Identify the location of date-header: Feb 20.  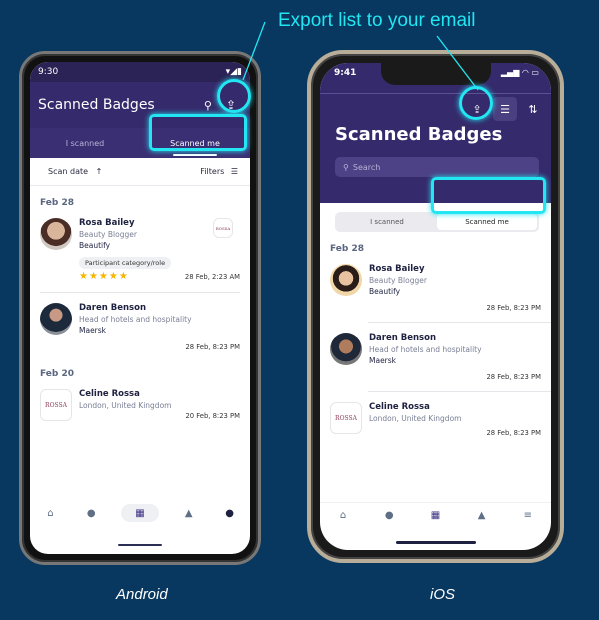
(57, 374).